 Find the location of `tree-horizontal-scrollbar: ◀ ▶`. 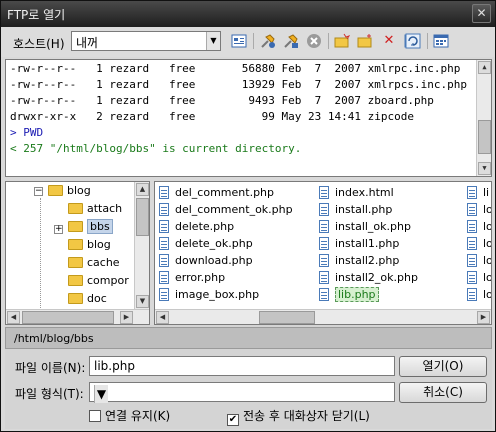

tree-horizontal-scrollbar: ◀ ▶ is located at coordinates (77, 316).